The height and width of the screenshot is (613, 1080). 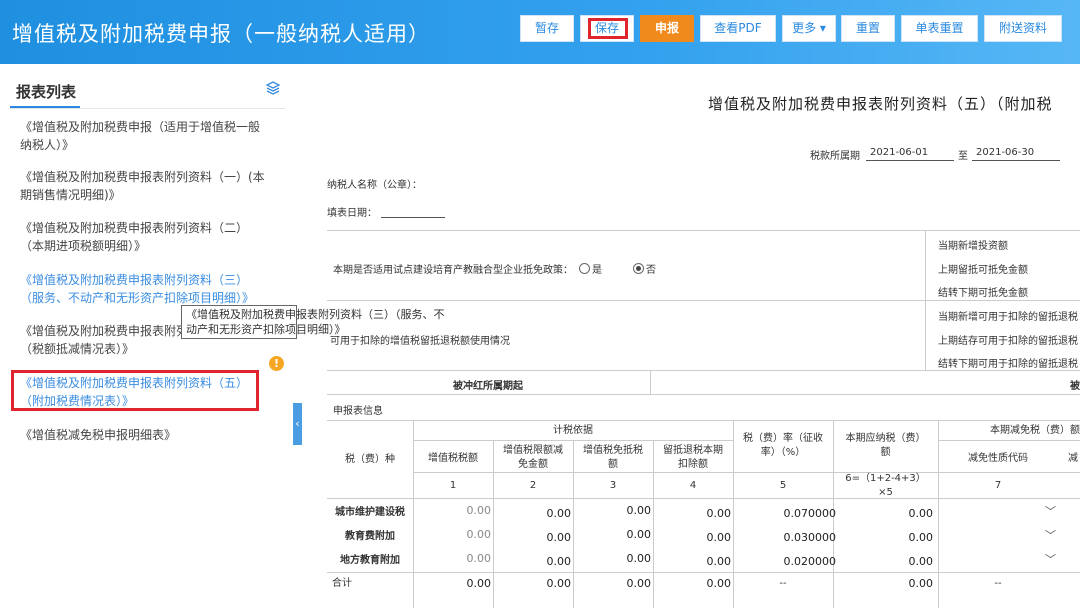 I want to click on row-rate: 0.030000, so click(x=810, y=537).